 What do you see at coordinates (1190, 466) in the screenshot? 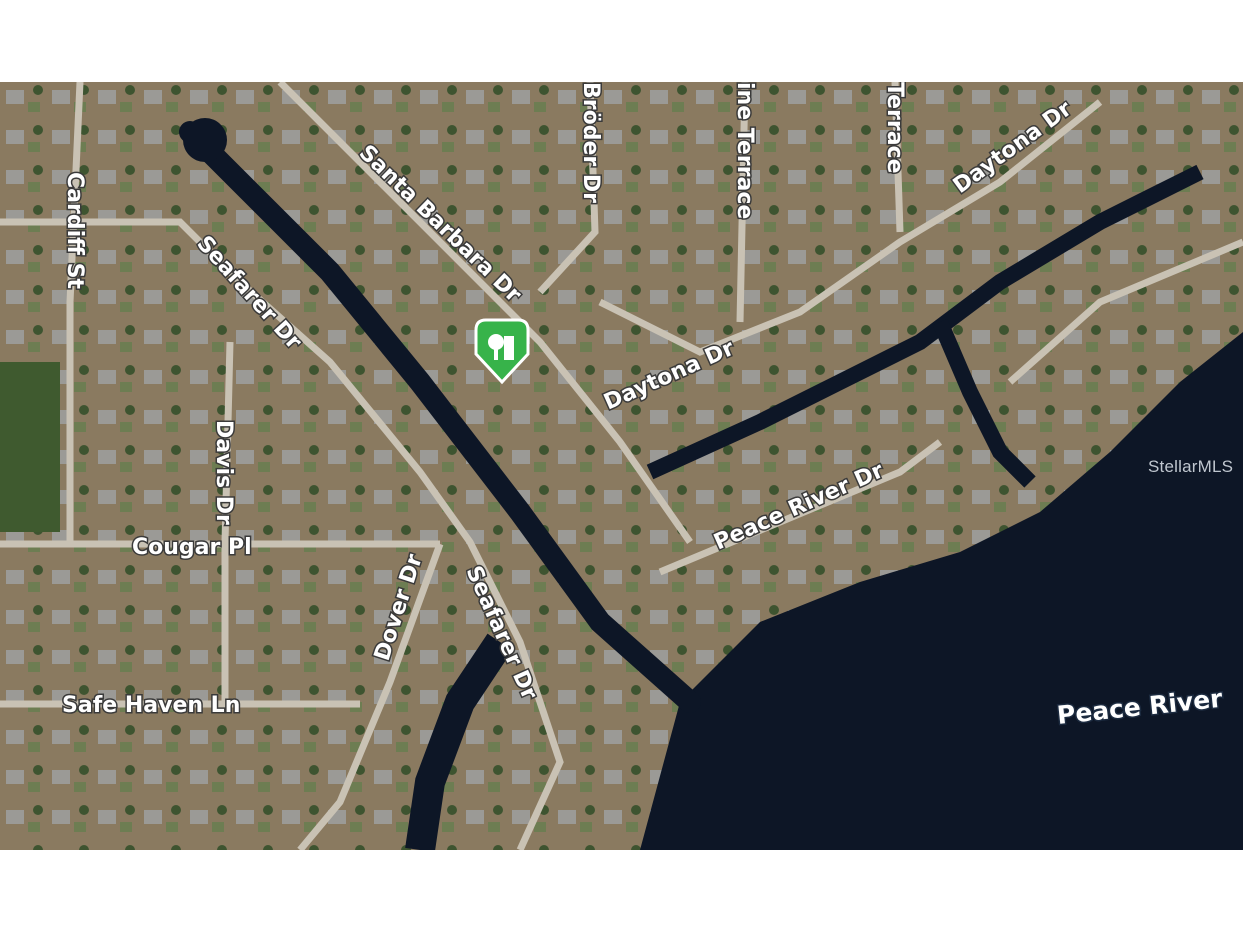
I see `stellar-mls-watermark: StellarMLS` at bounding box center [1190, 466].